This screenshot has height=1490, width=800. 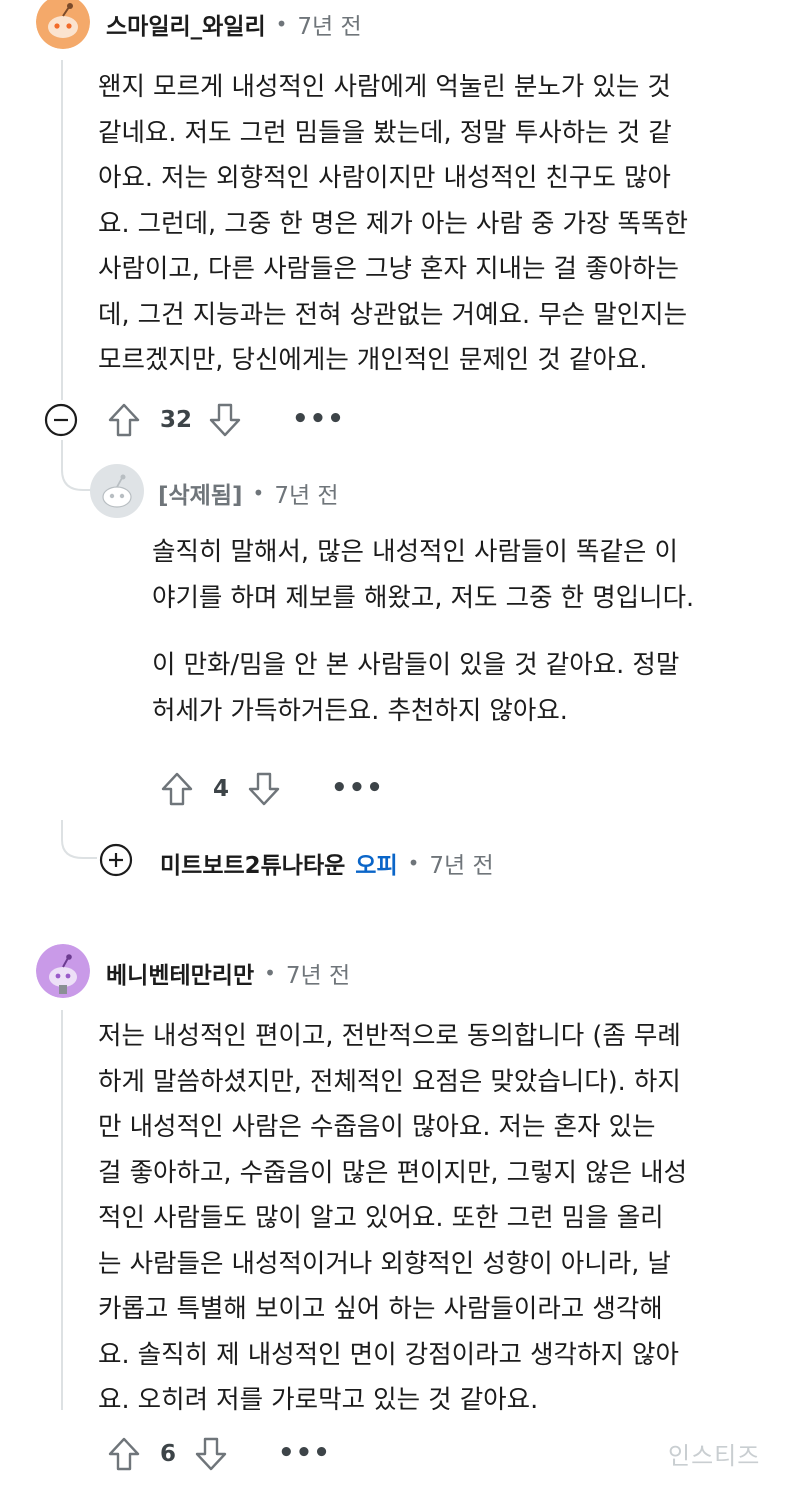 What do you see at coordinates (360, 710) in the screenshot?
I see `comment-line: 허세가 가득하거든요. 추천하지 않아요.` at bounding box center [360, 710].